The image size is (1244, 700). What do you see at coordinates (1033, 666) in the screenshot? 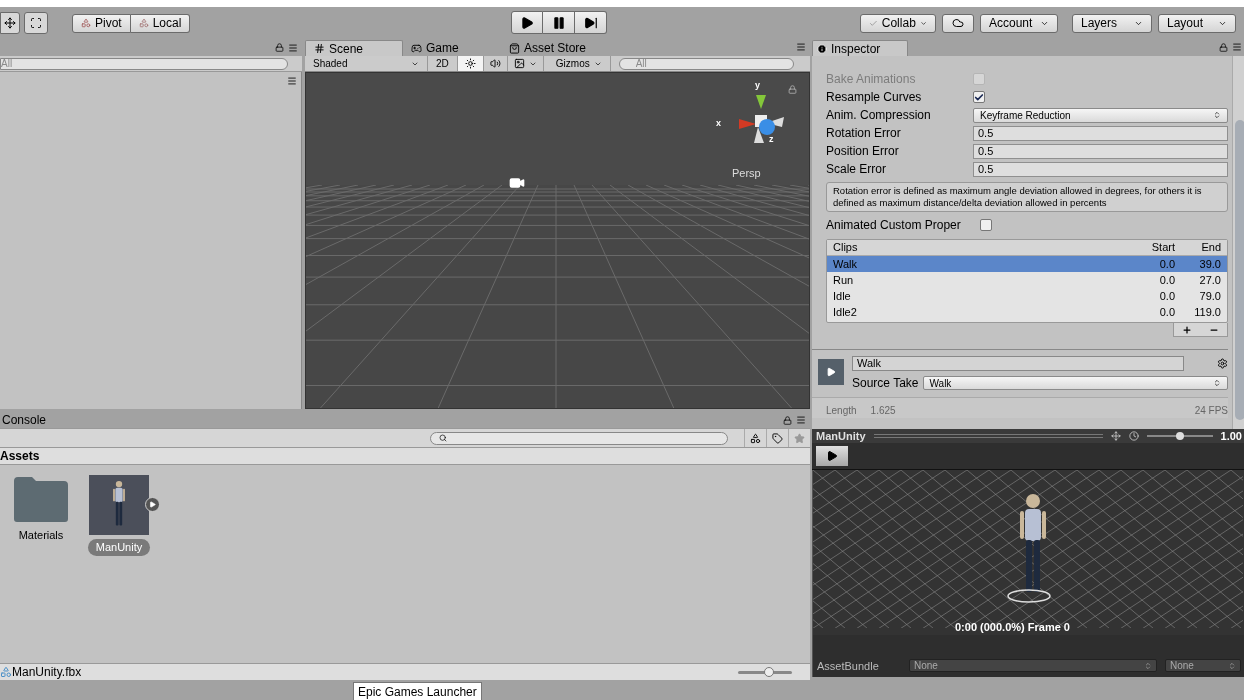
I see `asset-bundle-dropdown: None` at bounding box center [1033, 666].